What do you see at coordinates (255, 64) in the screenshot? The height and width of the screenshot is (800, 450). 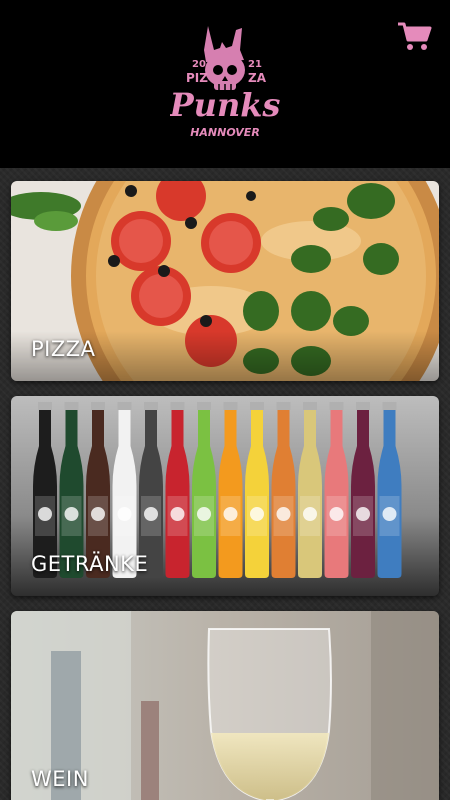 I see `logo-year-right: 21` at bounding box center [255, 64].